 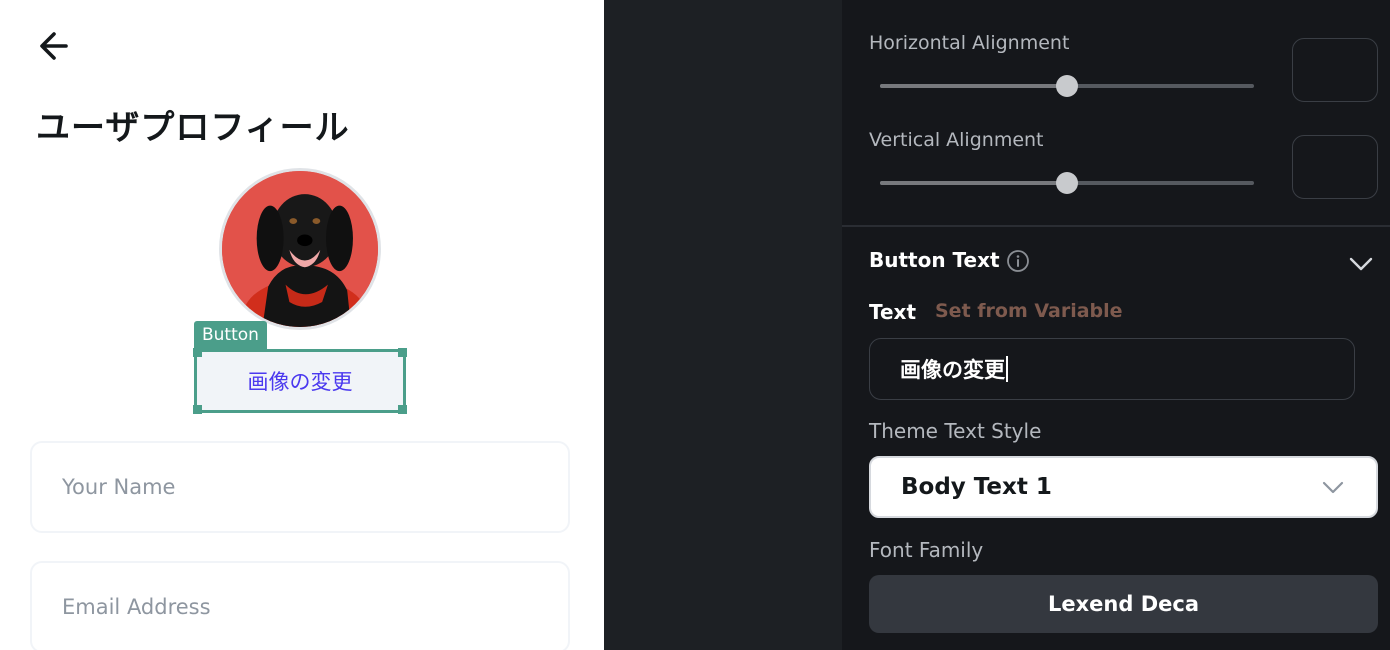 I want to click on name-field, so click(x=300, y=487).